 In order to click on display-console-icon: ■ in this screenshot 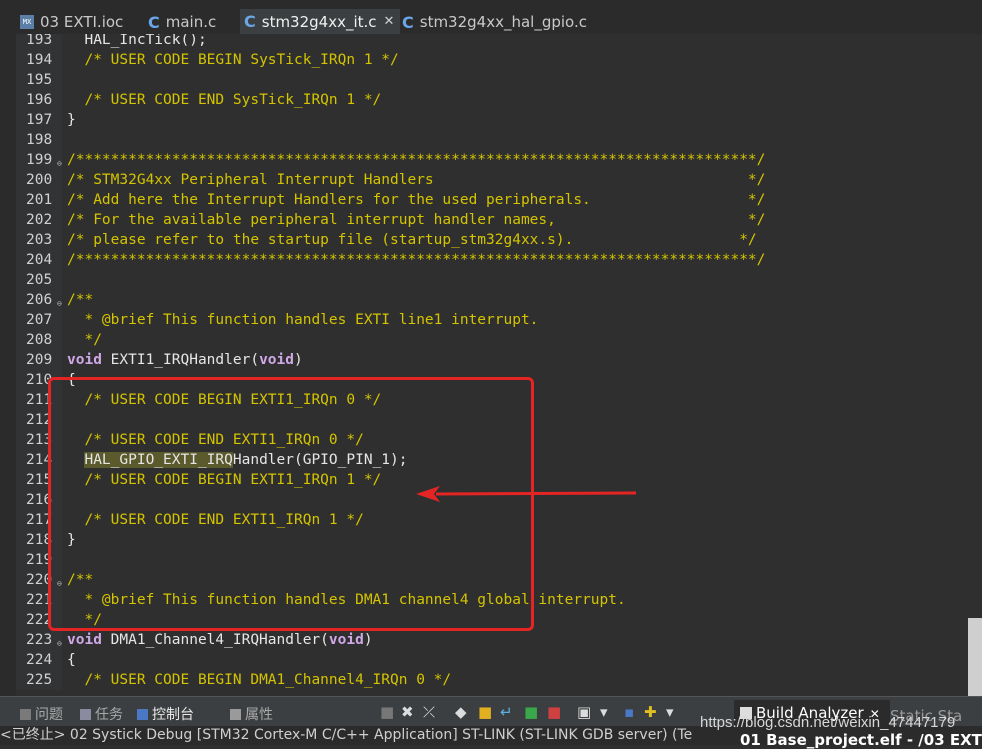, I will do `click(554, 712)`.